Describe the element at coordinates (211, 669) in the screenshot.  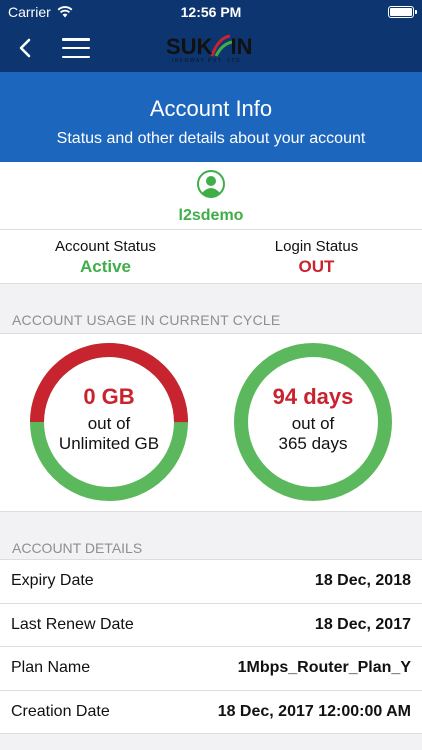
I see `detail-row-plan-name: Plan Name 1Mbps_Router_Plan_Y` at that location.